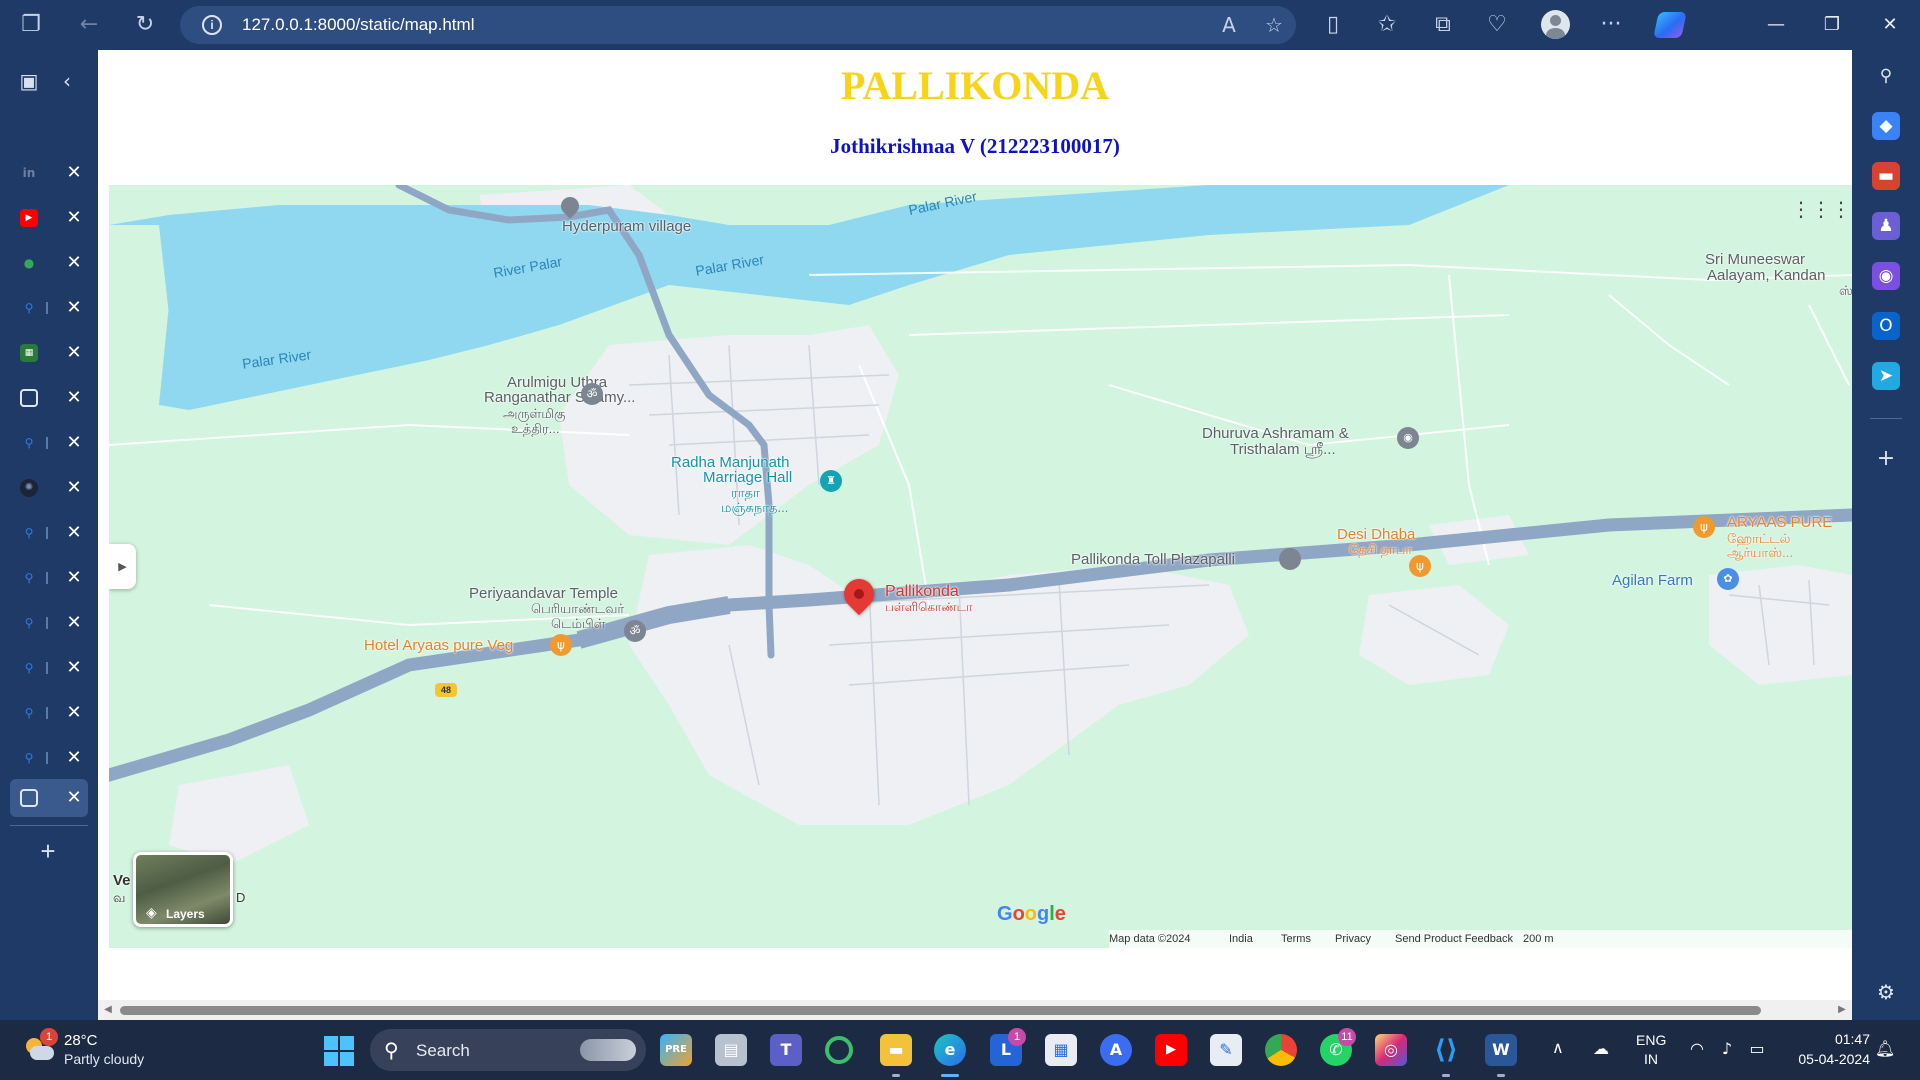 Image resolution: width=1920 pixels, height=1080 pixels. What do you see at coordinates (1497, 25) in the screenshot?
I see `performance-icon: ♡` at bounding box center [1497, 25].